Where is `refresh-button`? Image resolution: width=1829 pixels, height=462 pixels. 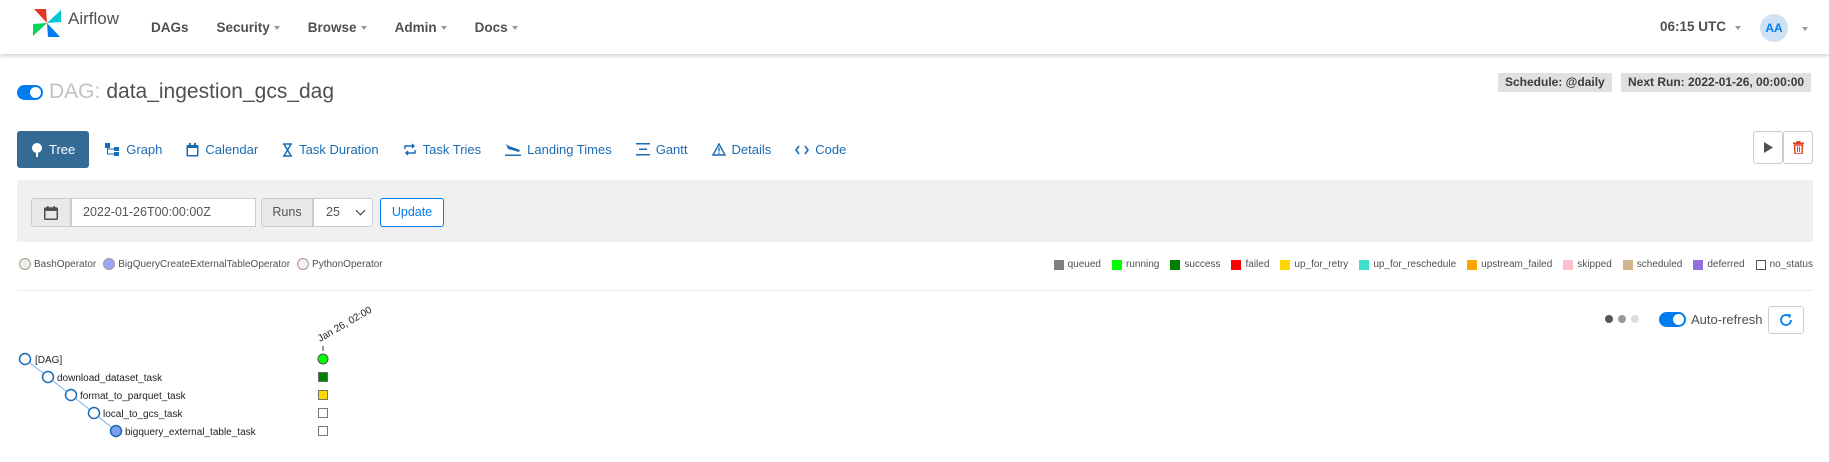 refresh-button is located at coordinates (1786, 320).